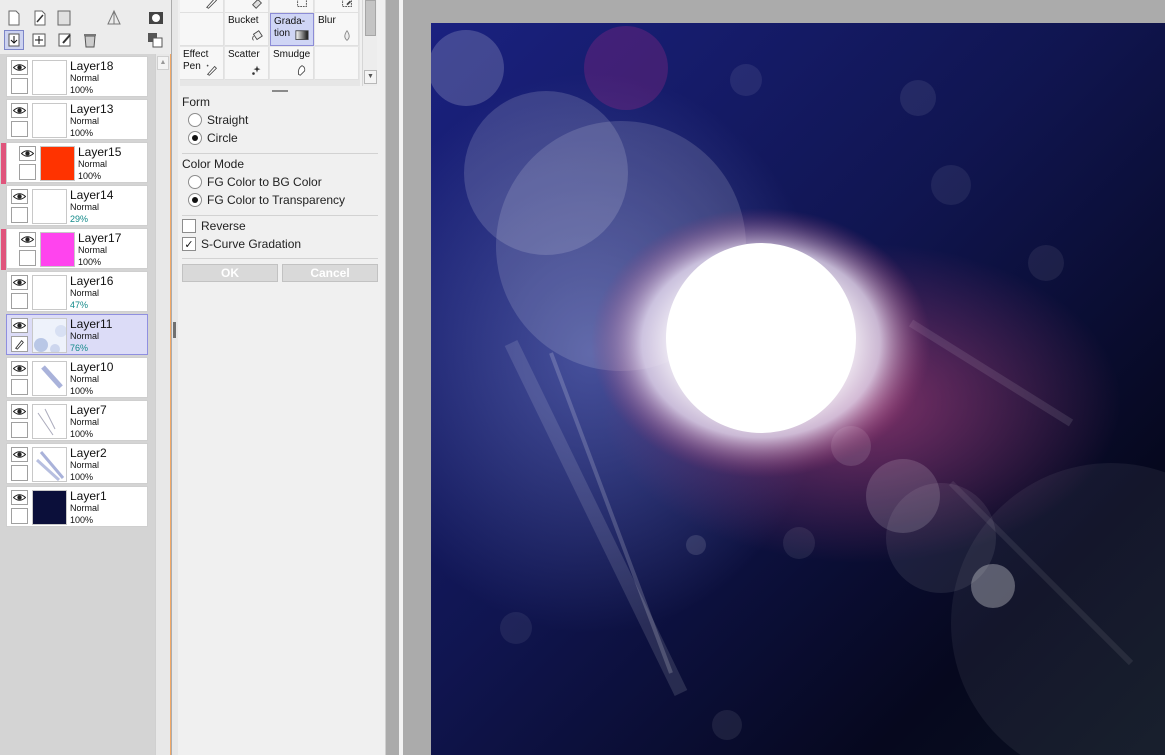  Describe the element at coordinates (337, 6) in the screenshot. I see `tool-select-eraser` at that location.